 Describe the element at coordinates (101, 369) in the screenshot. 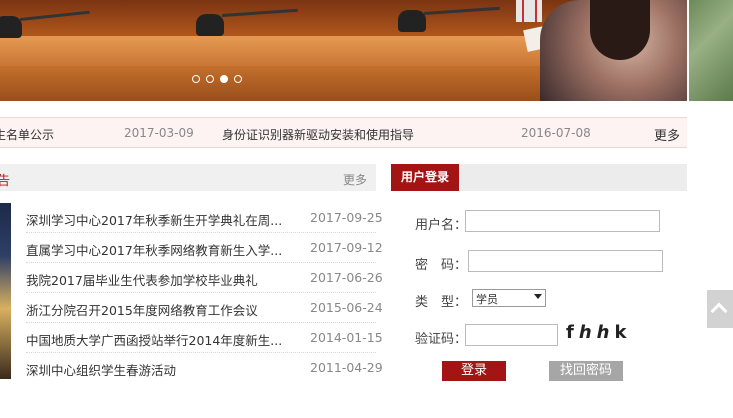

I see `news-title: 深圳中心组织学生春游活动` at that location.